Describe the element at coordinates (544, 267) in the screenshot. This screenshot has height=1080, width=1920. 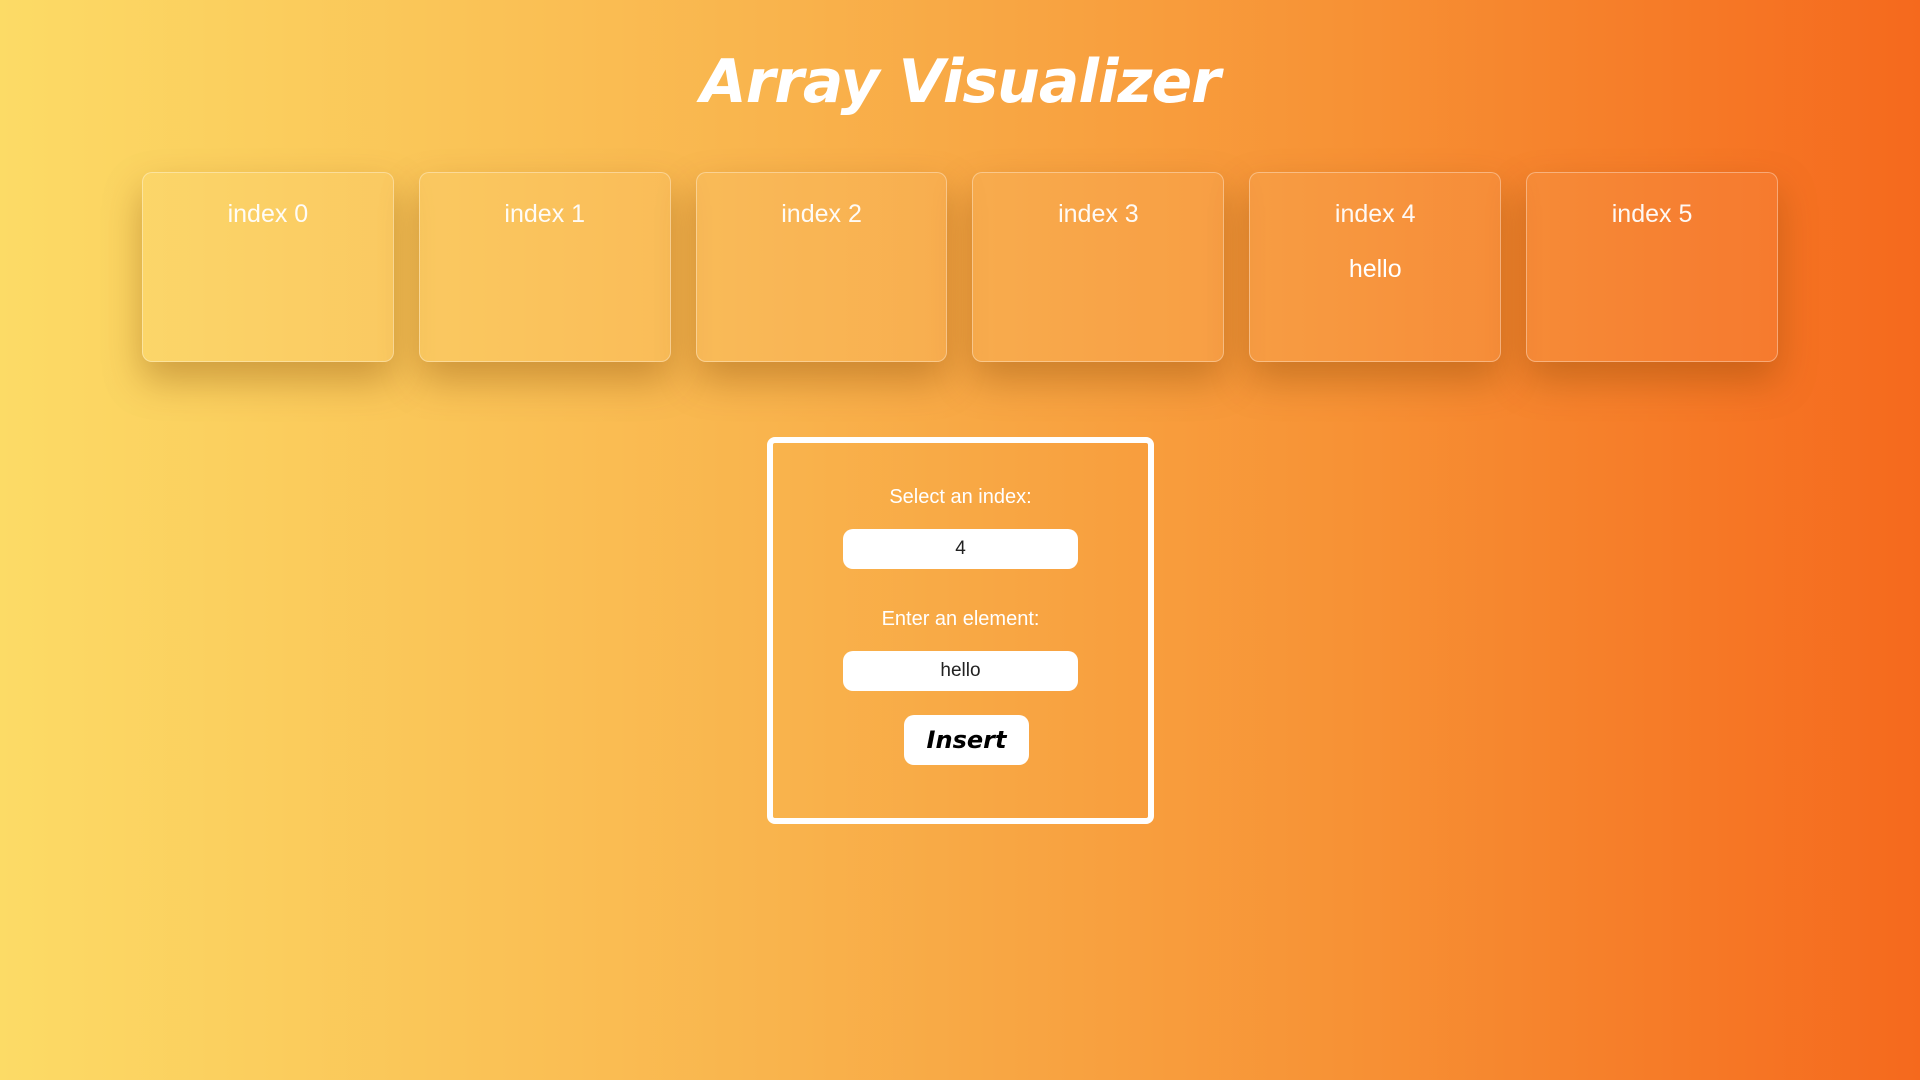
I see `array-cell-1: index 1` at that location.